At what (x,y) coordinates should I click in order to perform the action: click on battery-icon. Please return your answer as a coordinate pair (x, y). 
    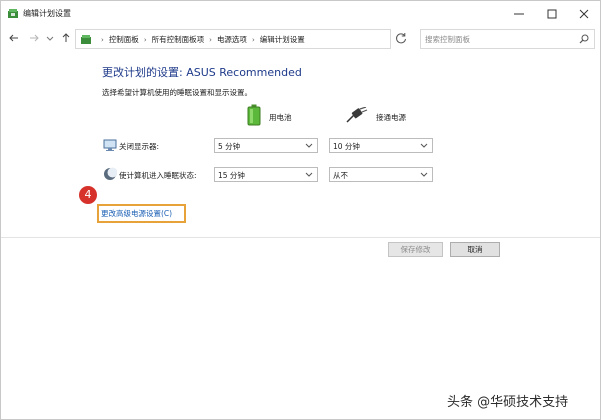
    Looking at the image, I should click on (254, 115).